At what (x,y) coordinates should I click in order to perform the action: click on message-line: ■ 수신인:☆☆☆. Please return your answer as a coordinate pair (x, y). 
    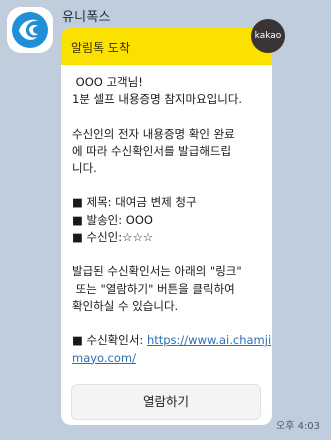
    Looking at the image, I should click on (113, 237).